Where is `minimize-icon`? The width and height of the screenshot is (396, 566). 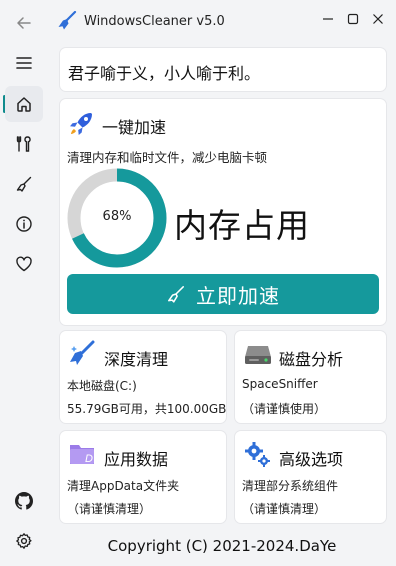
minimize-icon is located at coordinates (328, 19).